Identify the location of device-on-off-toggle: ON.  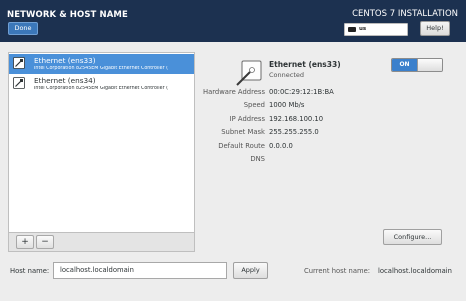
(417, 65).